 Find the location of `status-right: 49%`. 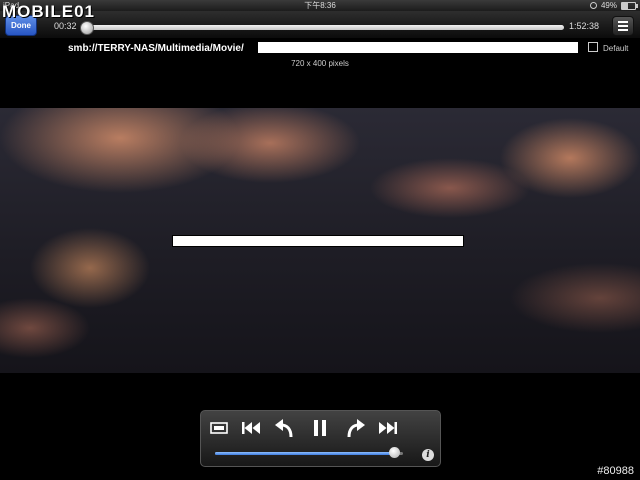

status-right: 49% is located at coordinates (613, 5).